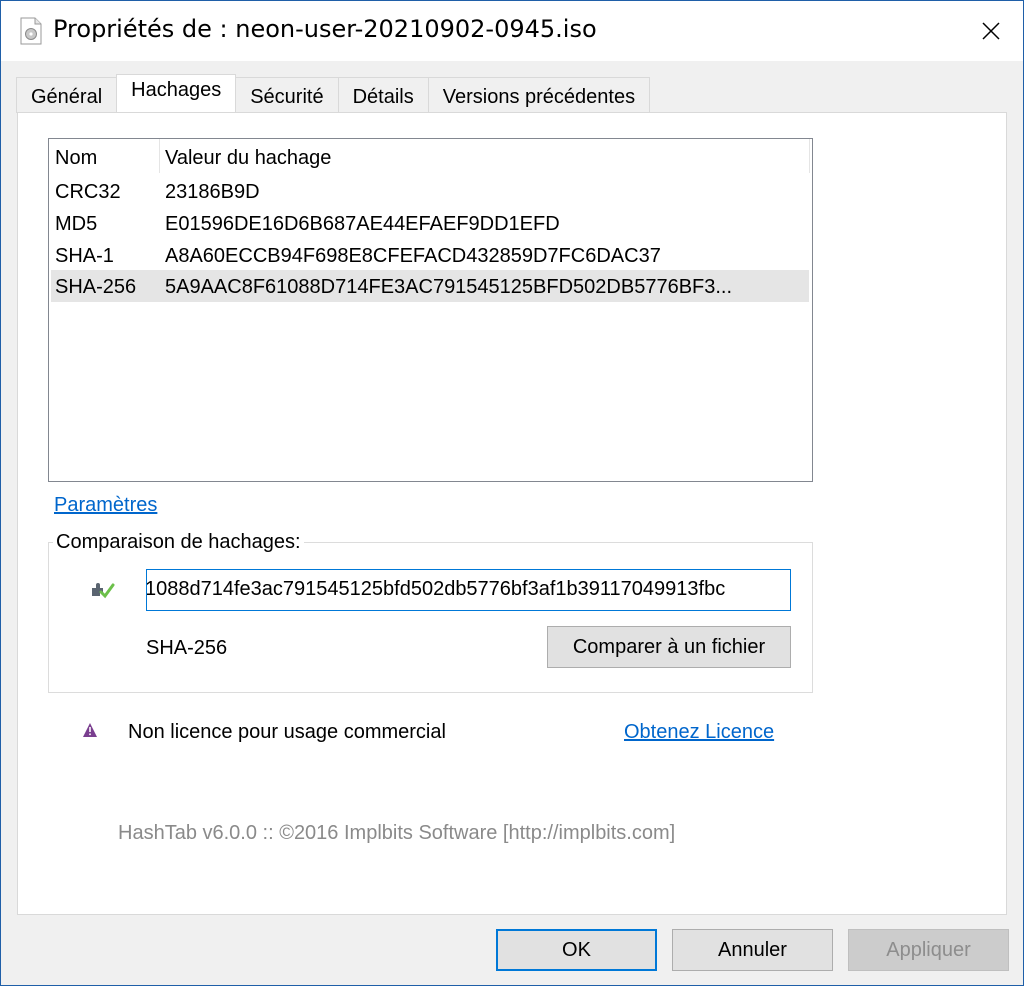 The height and width of the screenshot is (986, 1024). Describe the element at coordinates (212, 192) in the screenshot. I see `hash-value: 23186B9D` at that location.